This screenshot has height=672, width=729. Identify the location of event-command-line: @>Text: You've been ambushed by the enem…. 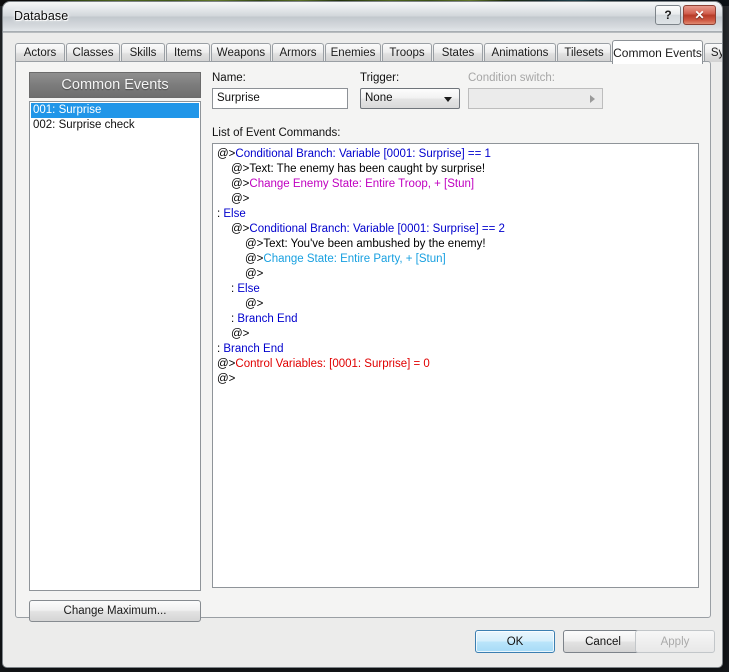
(455, 244).